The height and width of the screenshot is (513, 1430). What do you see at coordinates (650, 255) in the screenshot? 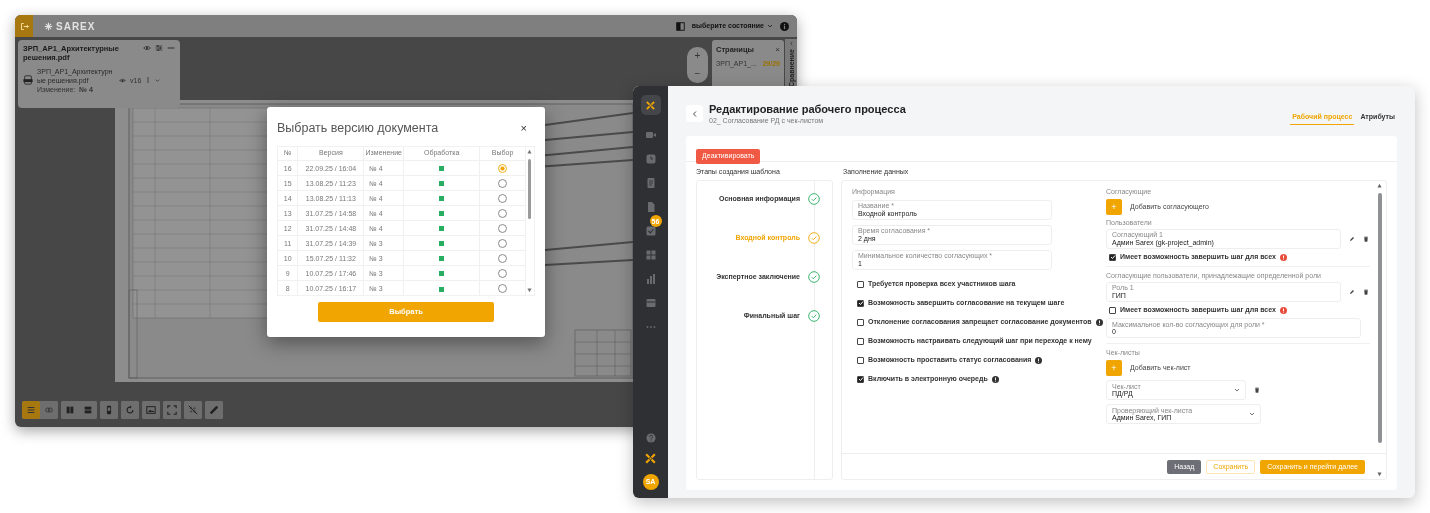
I see `grid-icon` at bounding box center [650, 255].